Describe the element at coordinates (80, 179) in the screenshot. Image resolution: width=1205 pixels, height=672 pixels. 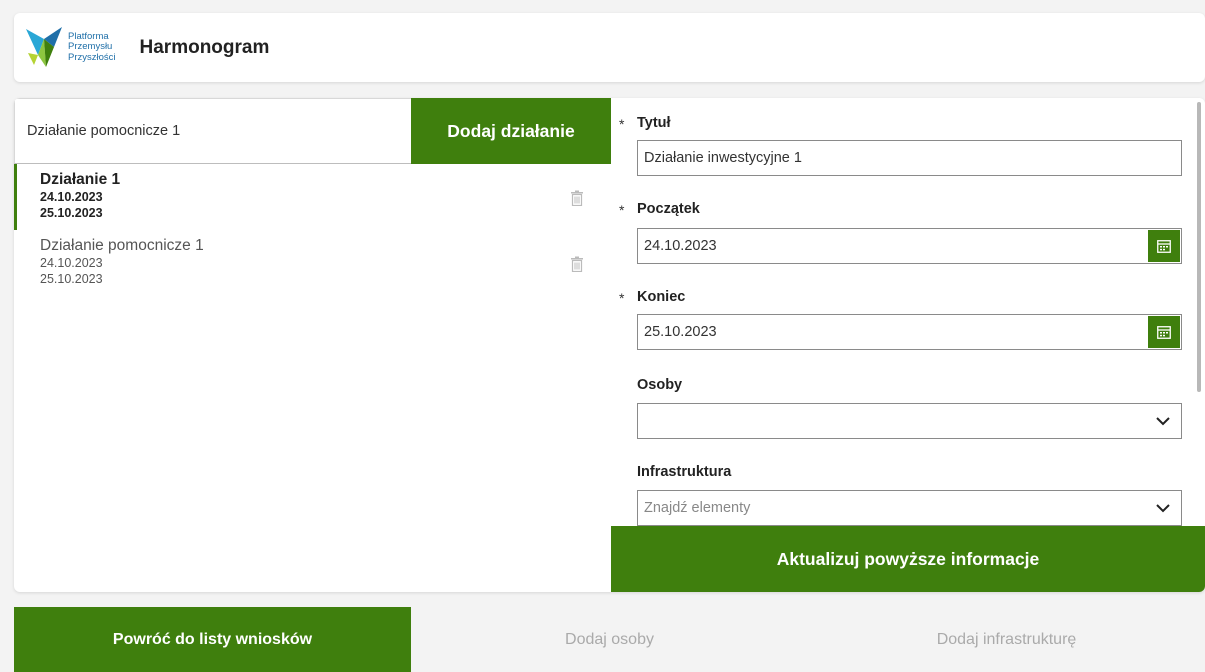
I see `activity-name: Działanie 1` at that location.